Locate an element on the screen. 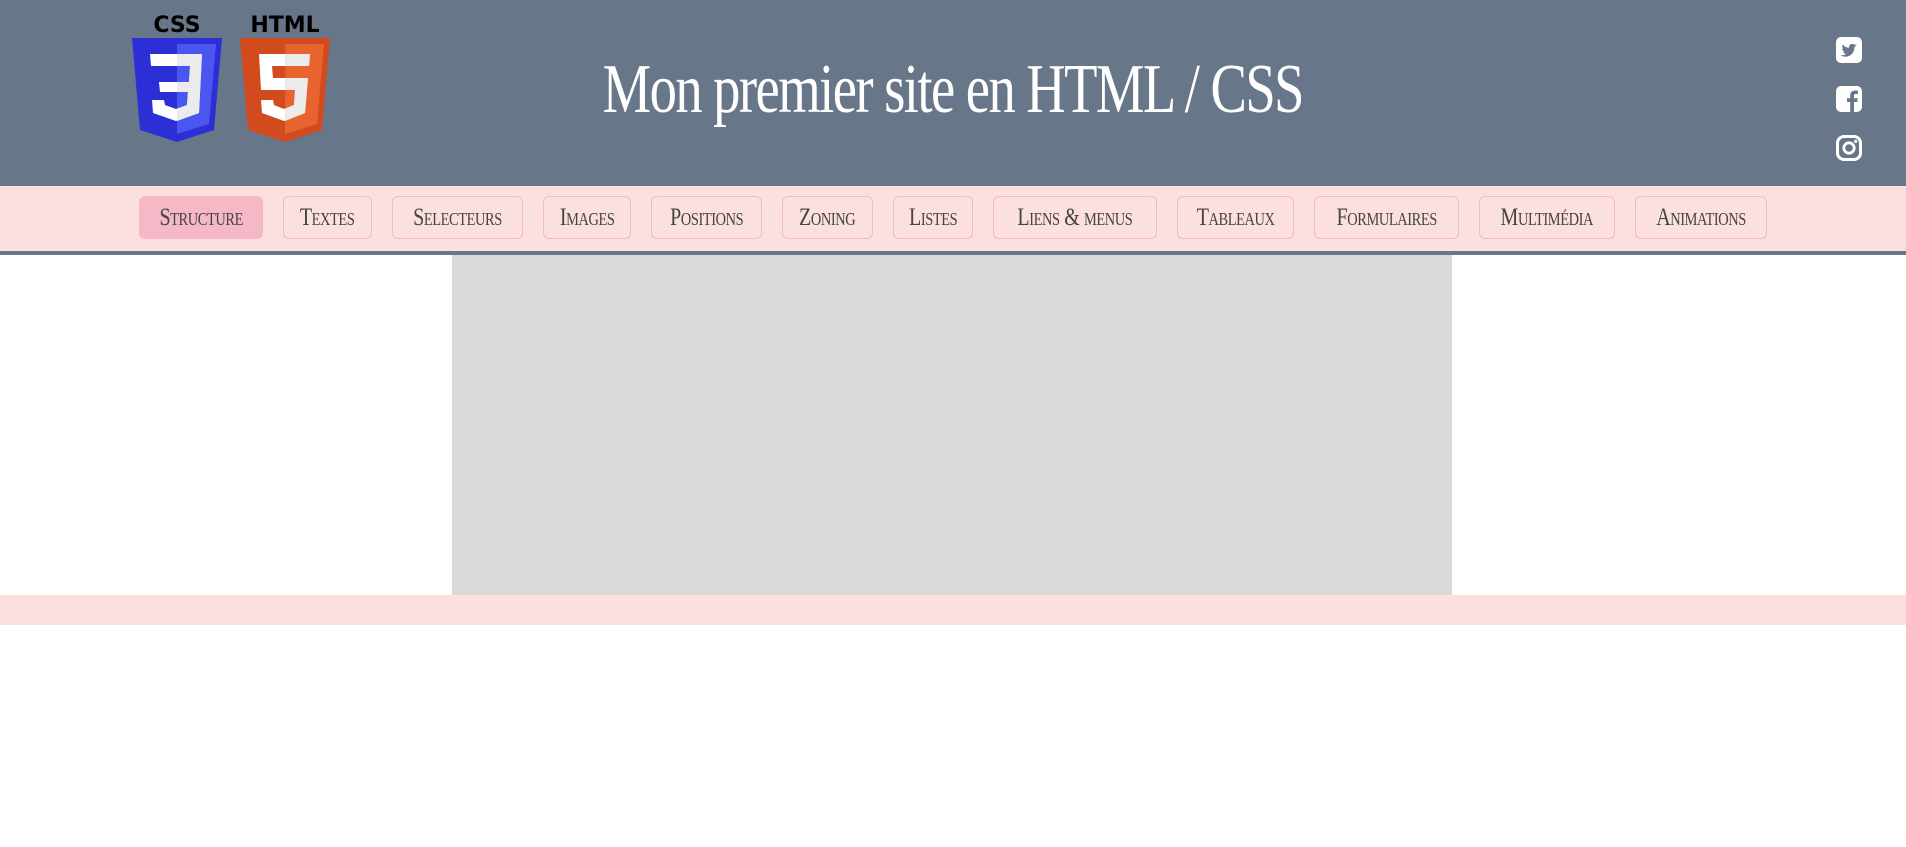  nav-item-liens-menus: Liens & menus is located at coordinates (1074, 217).